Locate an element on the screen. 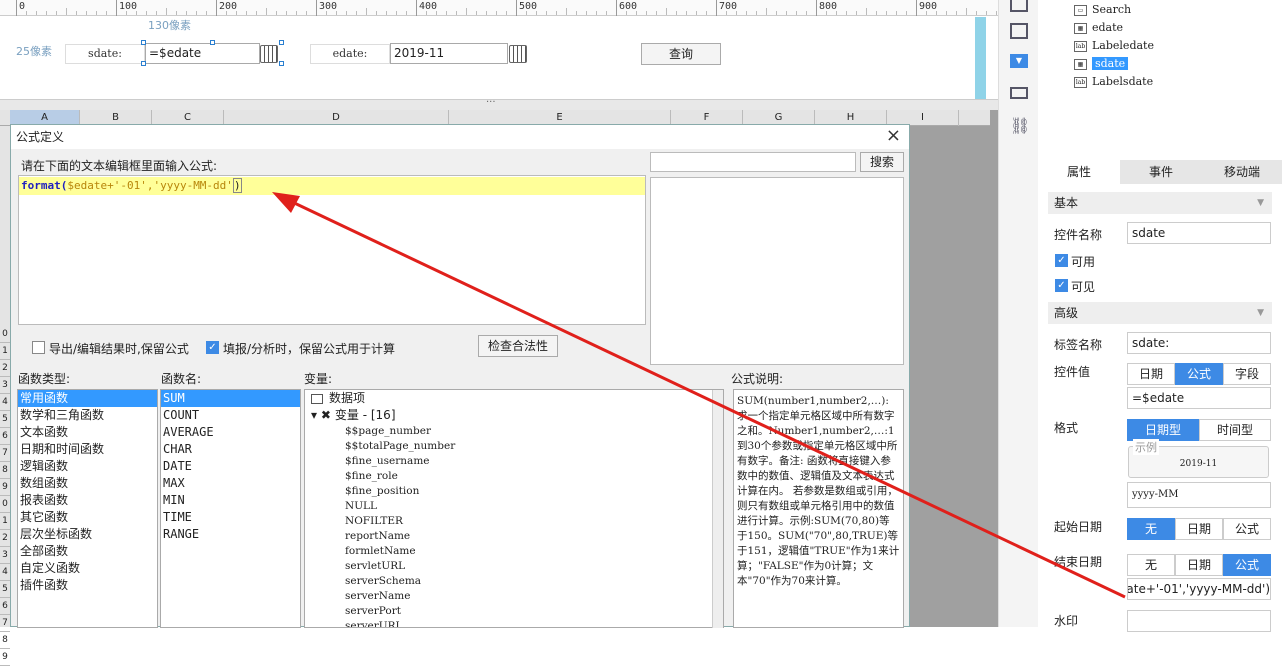  variable-item: NOFILTER is located at coordinates (514, 521).